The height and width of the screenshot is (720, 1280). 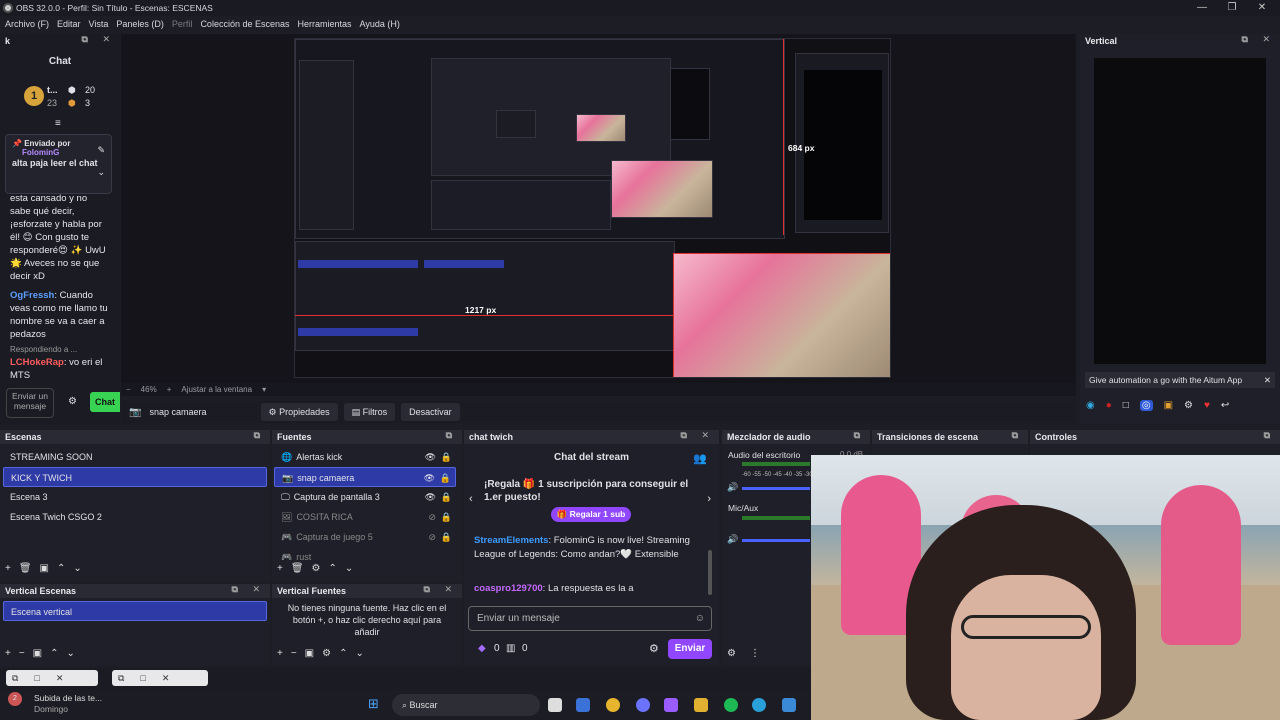 What do you see at coordinates (365, 517) in the screenshot?
I see `source-item: 🖼 COSITA RICA ⊘ 🔒` at bounding box center [365, 517].